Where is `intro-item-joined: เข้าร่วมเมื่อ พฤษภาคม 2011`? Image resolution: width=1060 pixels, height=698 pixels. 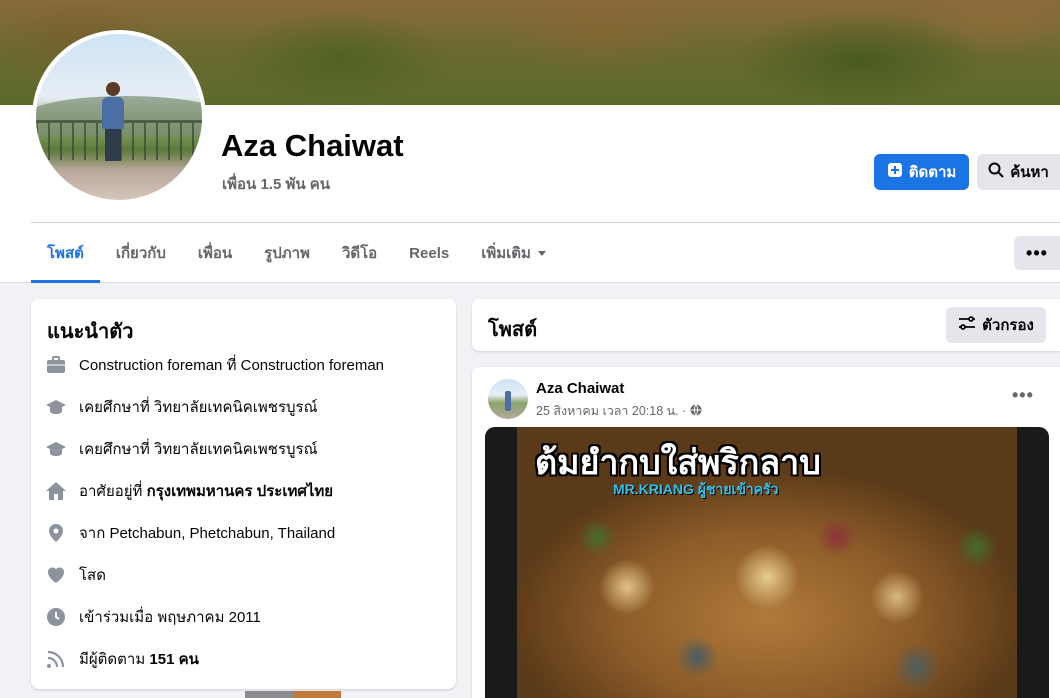 intro-item-joined: เข้าร่วมเมื่อ พฤษภาคม 2011 is located at coordinates (153, 617).